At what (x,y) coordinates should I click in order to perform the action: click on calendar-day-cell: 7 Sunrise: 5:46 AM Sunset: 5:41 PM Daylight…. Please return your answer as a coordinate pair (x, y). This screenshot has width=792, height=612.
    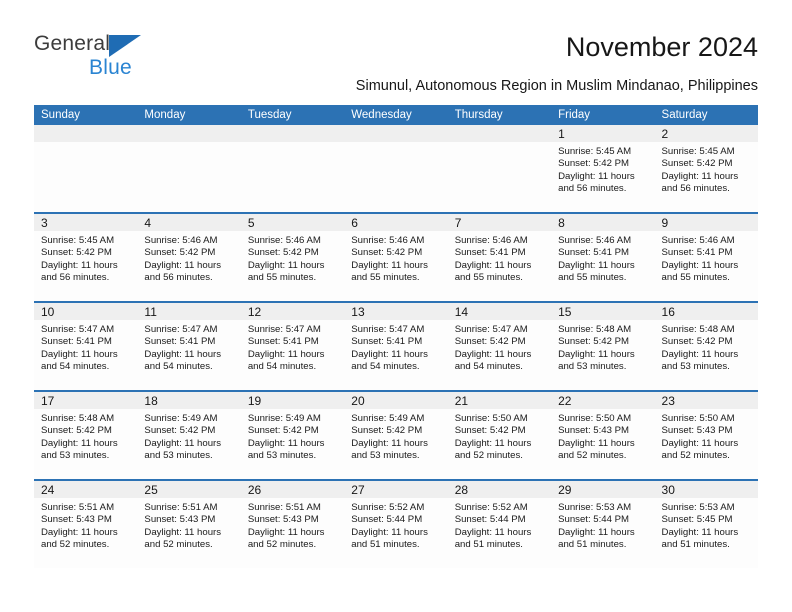
    Looking at the image, I should click on (499, 257).